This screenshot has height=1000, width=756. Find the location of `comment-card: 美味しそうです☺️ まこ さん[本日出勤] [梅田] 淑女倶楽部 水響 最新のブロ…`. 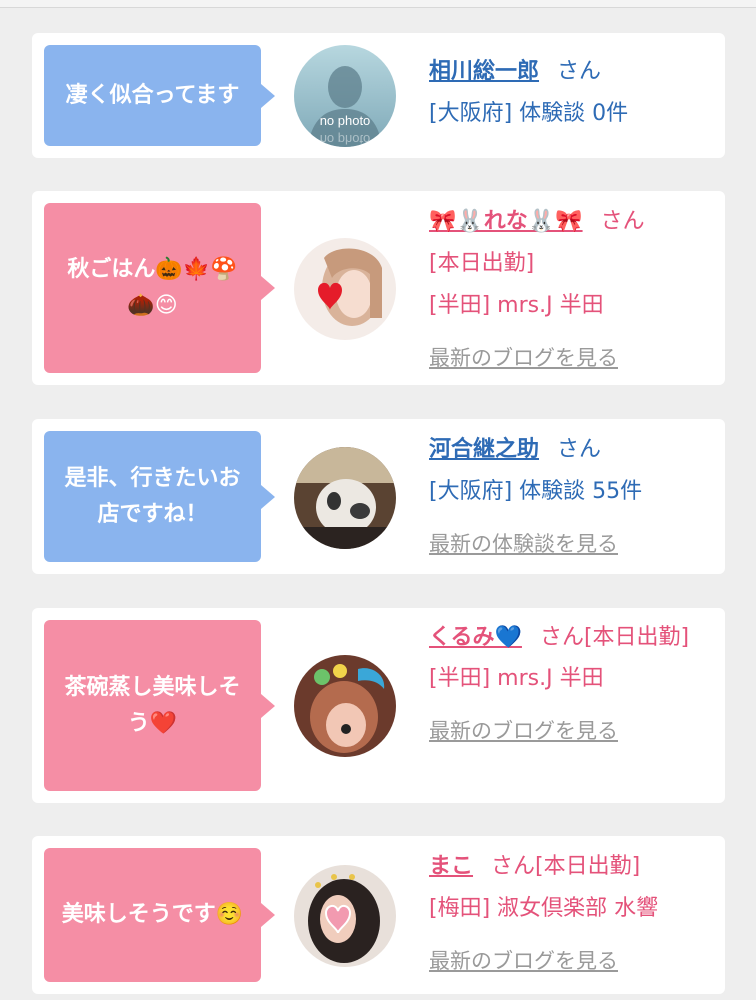

comment-card: 美味しそうです☺️ まこ さん[本日出勤] [梅田] 淑女倶楽部 水響 最新のブロ… is located at coordinates (378, 915).